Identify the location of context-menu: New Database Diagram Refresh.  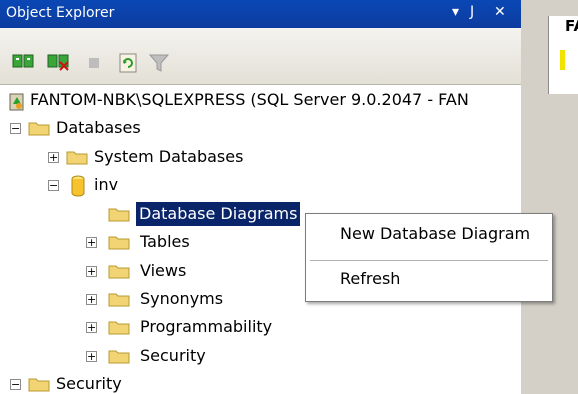
(429, 257).